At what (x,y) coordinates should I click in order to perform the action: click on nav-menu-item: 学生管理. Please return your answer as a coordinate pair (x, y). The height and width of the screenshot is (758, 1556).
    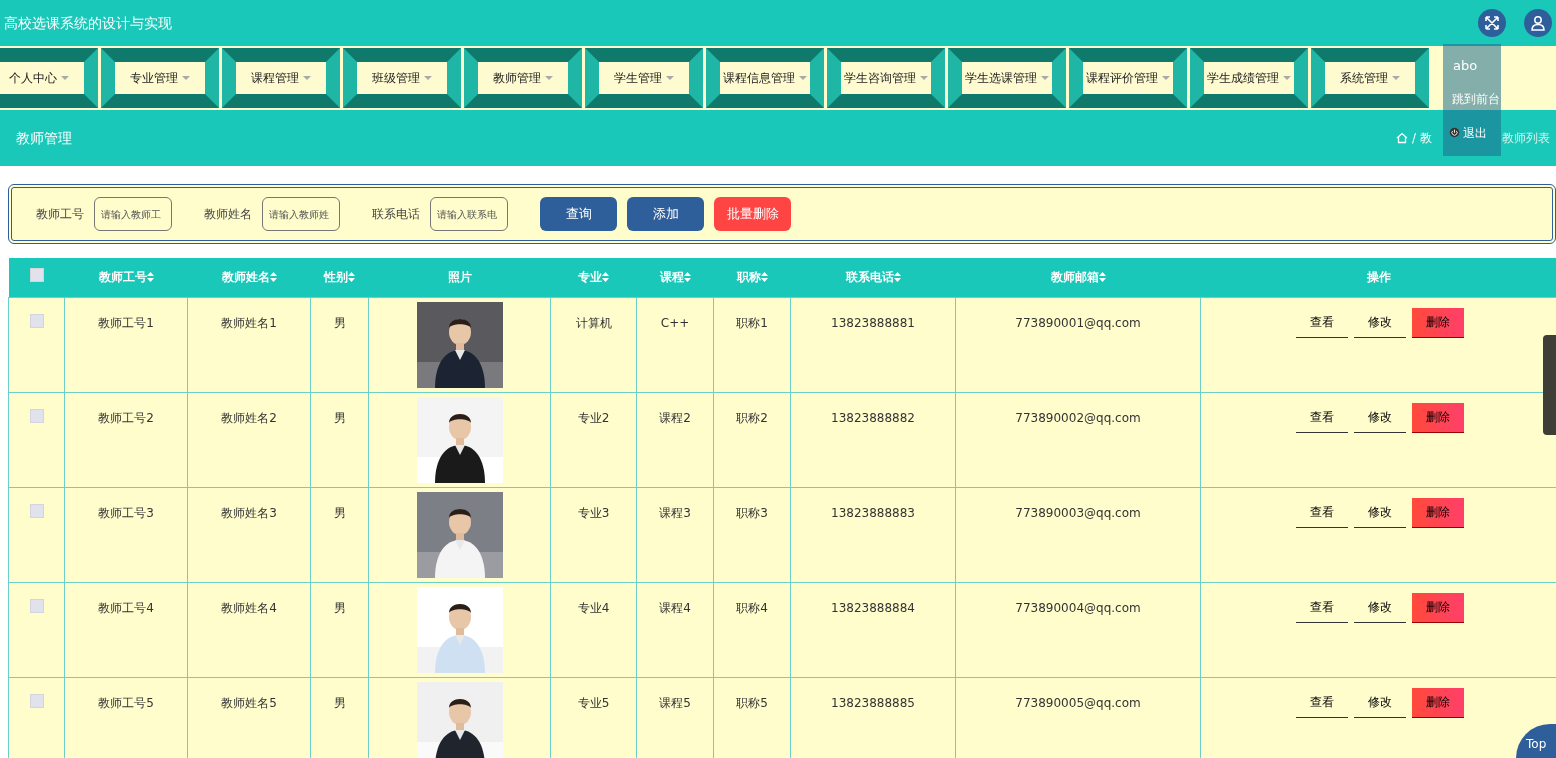
    Looking at the image, I should click on (644, 78).